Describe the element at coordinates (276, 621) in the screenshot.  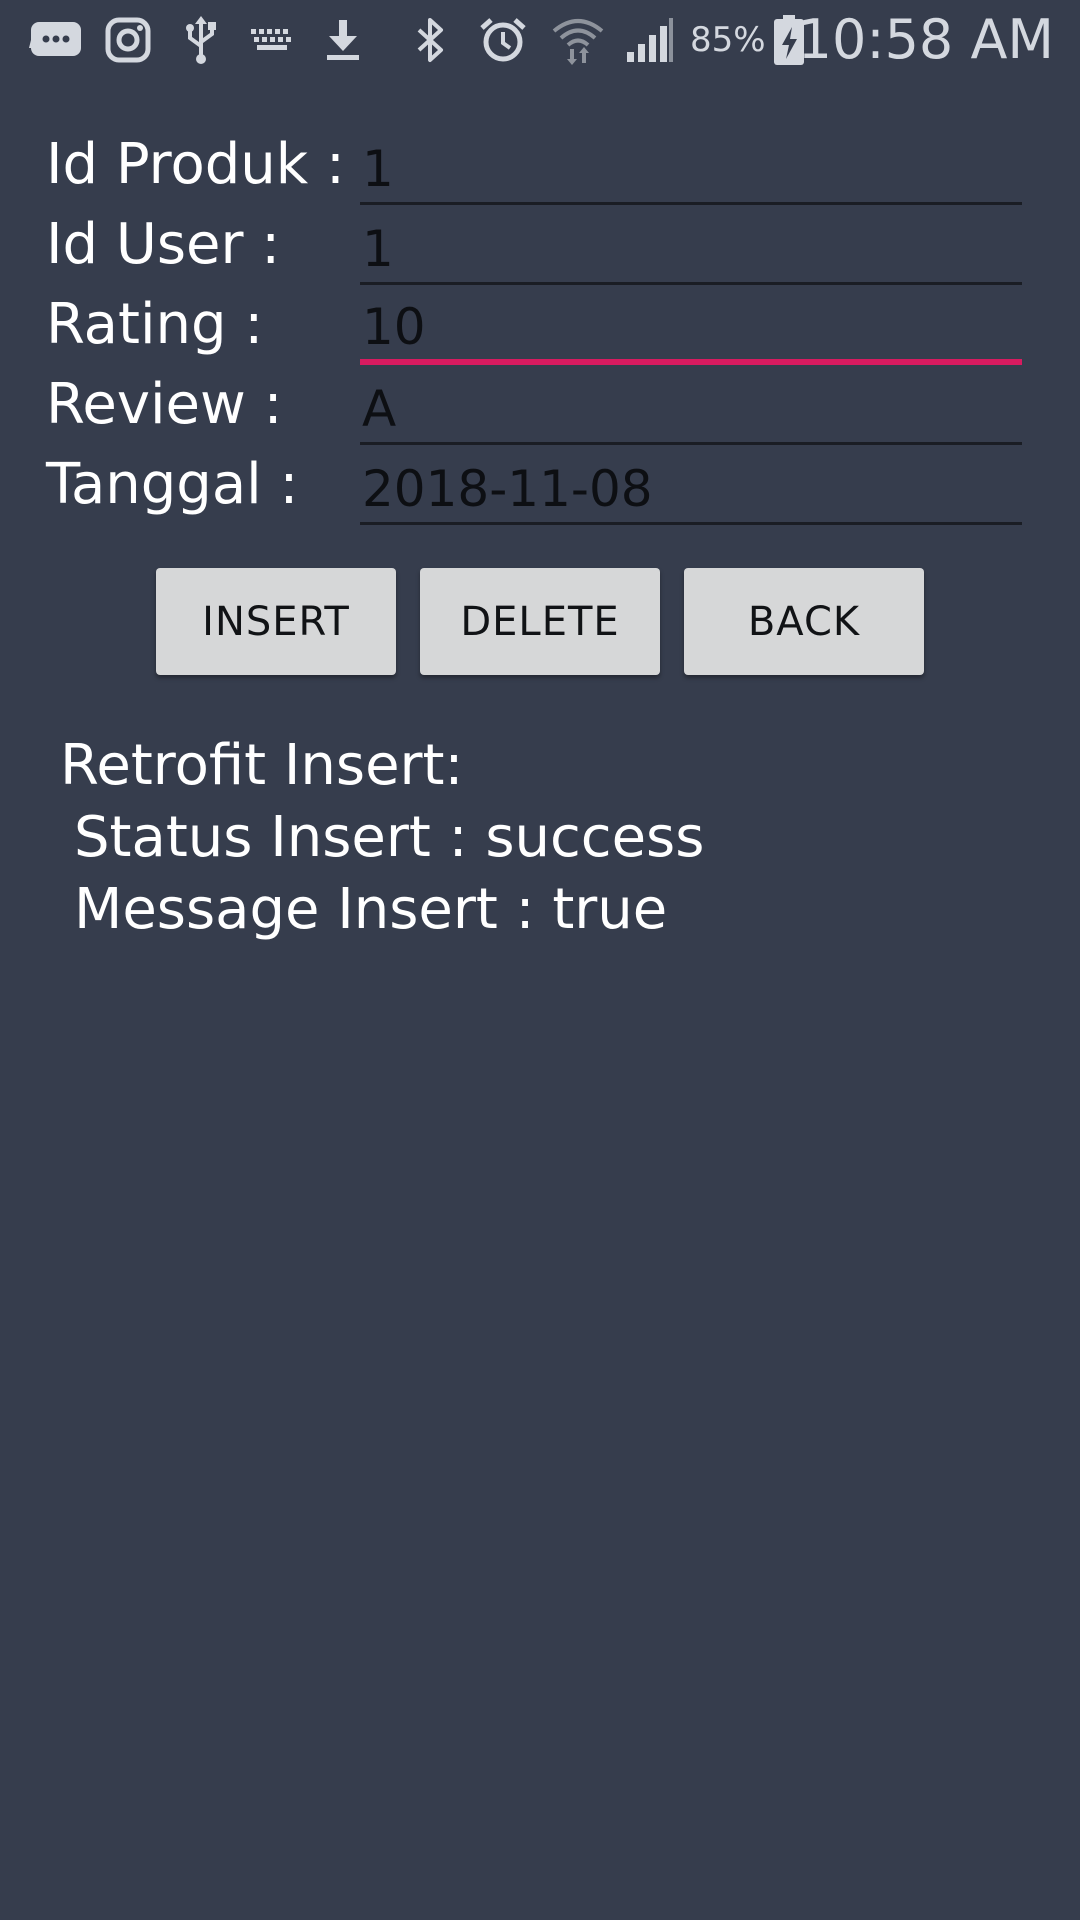
I see `insert-button: INSERT` at that location.